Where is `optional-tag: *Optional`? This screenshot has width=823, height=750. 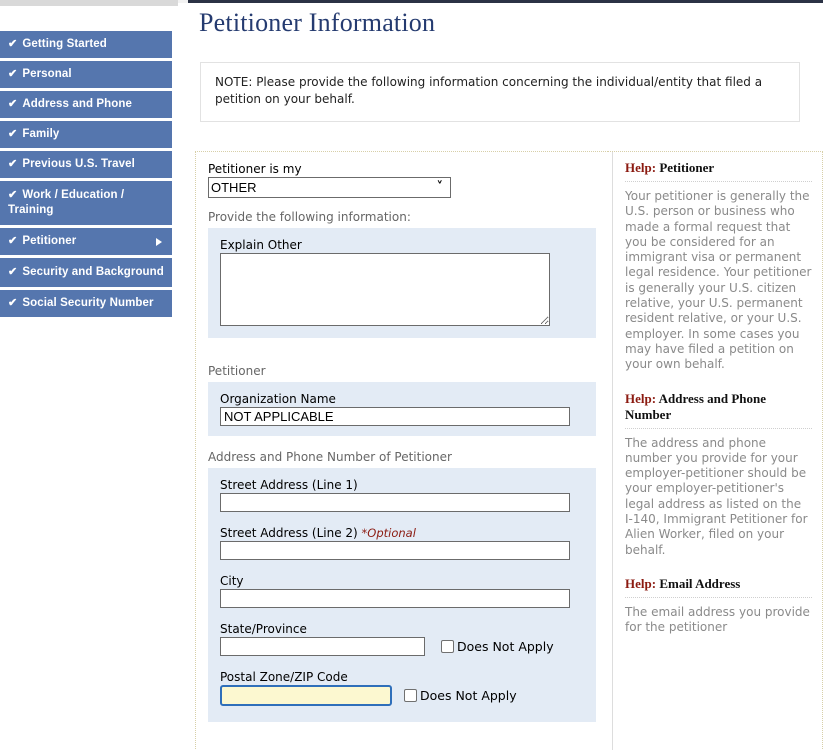
optional-tag: *Optional is located at coordinates (388, 533).